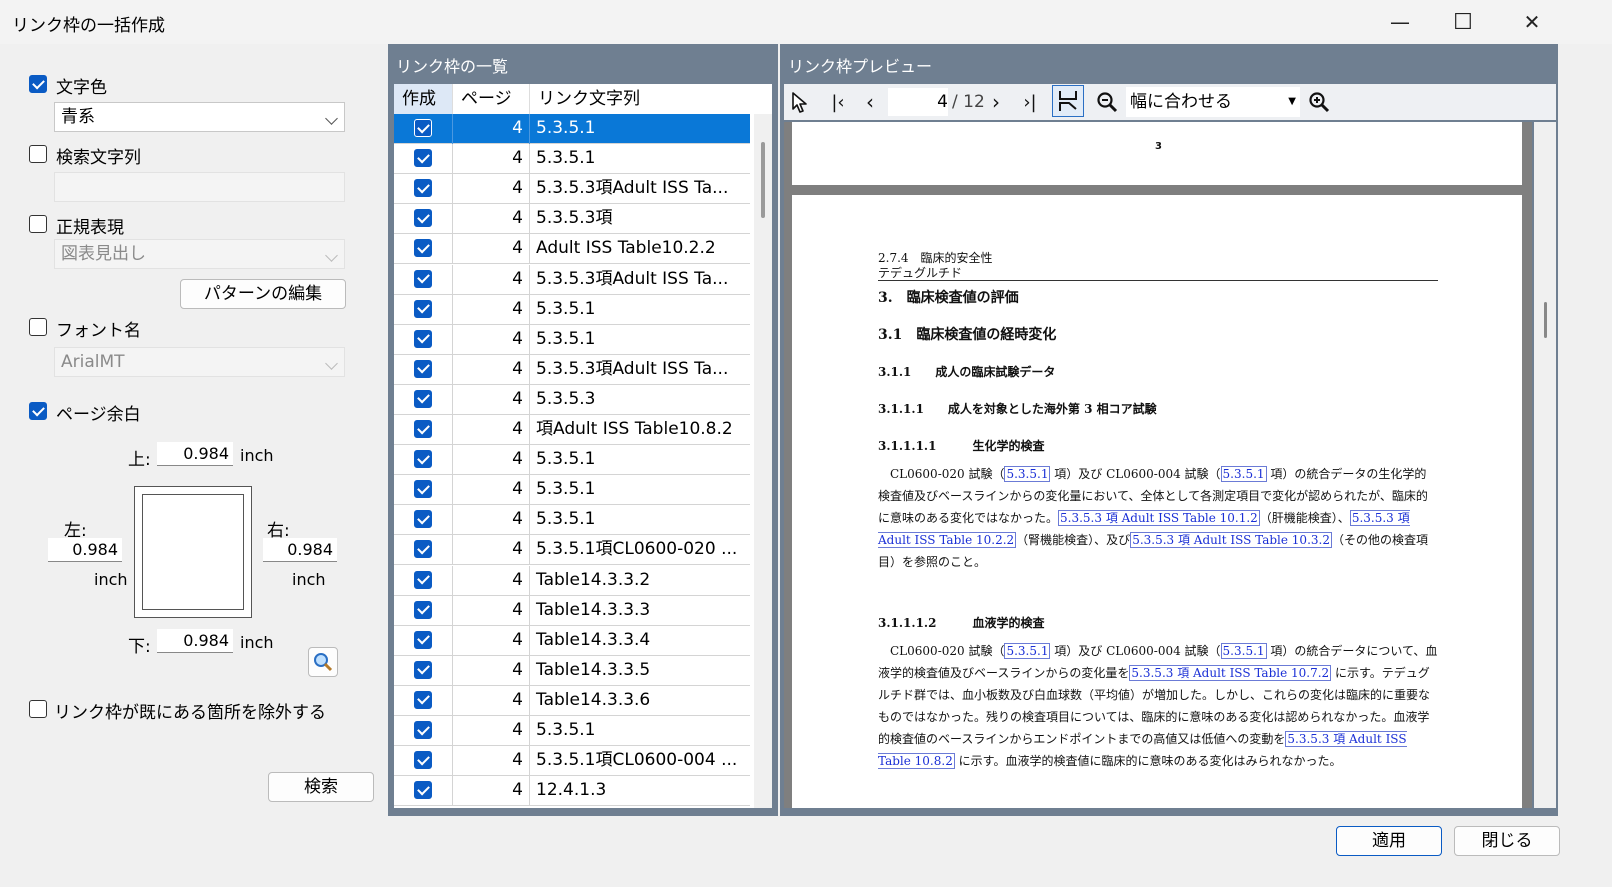 This screenshot has height=887, width=1612. What do you see at coordinates (199, 362) in the screenshot?
I see `font-name-select: ArialMT` at bounding box center [199, 362].